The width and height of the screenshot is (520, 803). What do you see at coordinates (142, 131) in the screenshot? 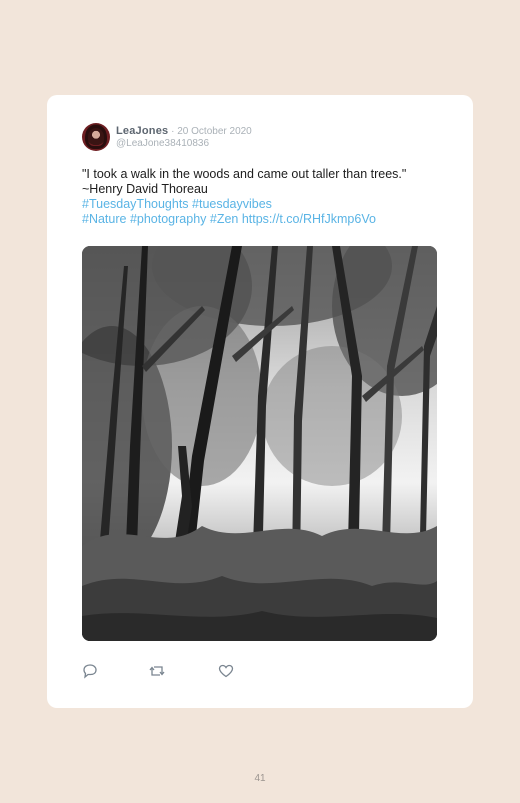
I see `username: LeaJones` at bounding box center [142, 131].